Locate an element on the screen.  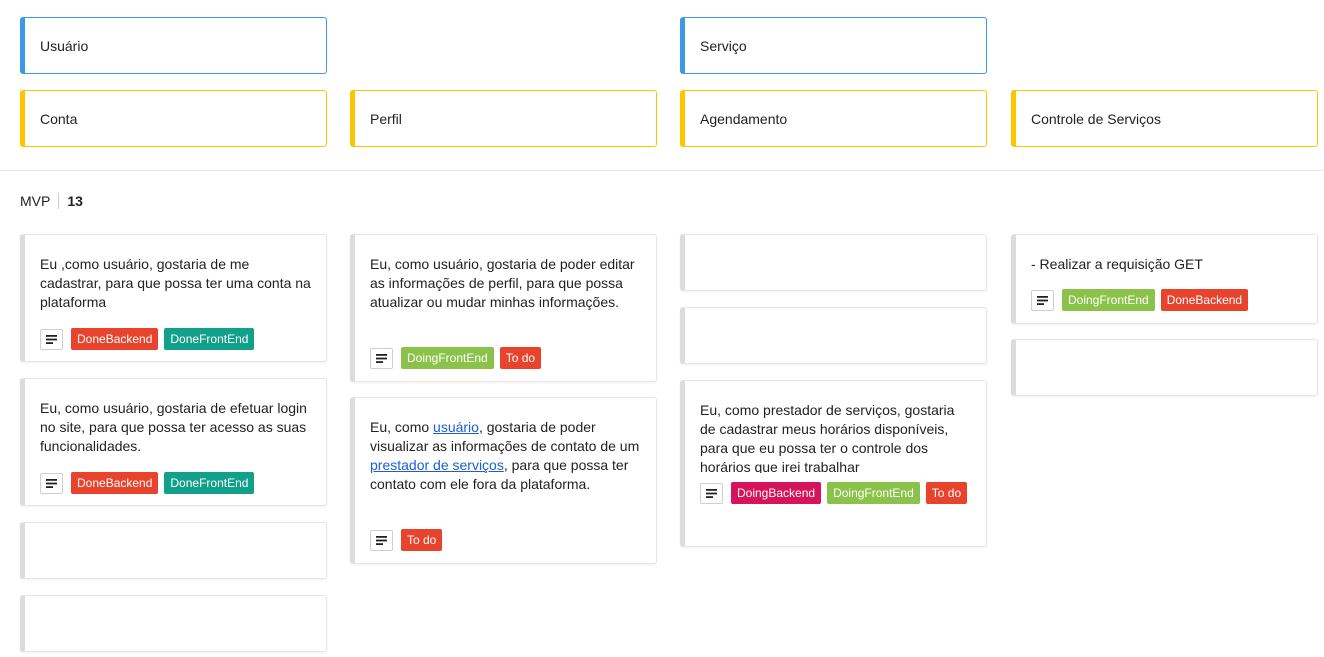
release-name: MVP is located at coordinates (35, 201).